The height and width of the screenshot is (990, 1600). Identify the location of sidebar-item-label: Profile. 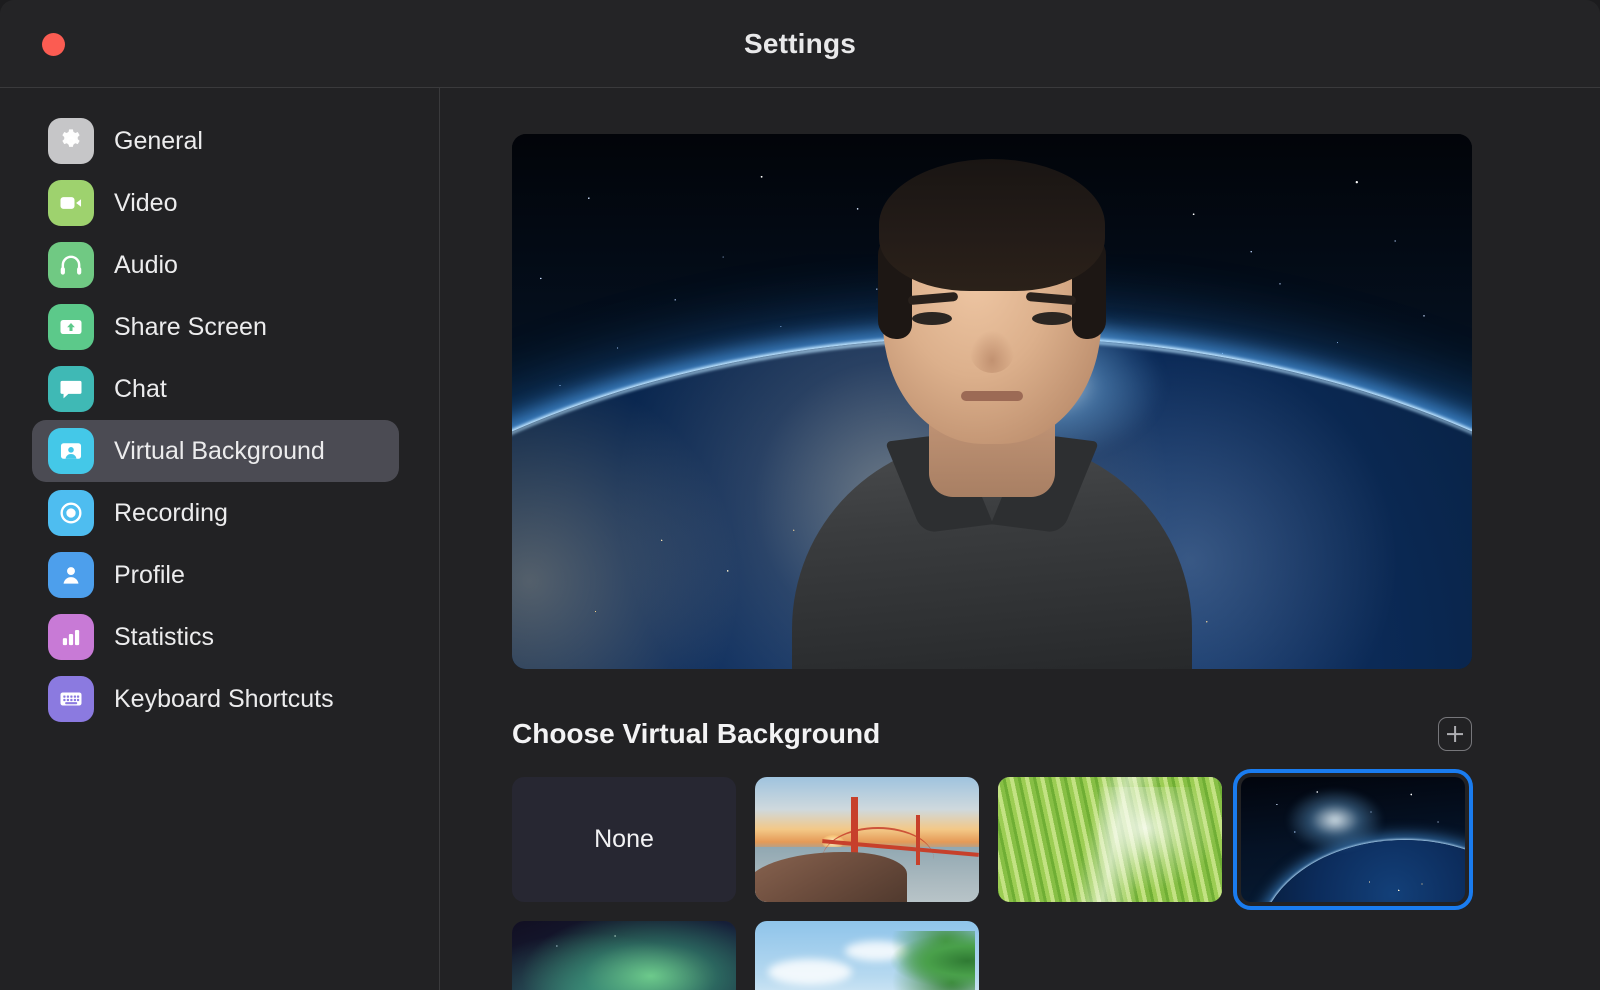
(149, 574).